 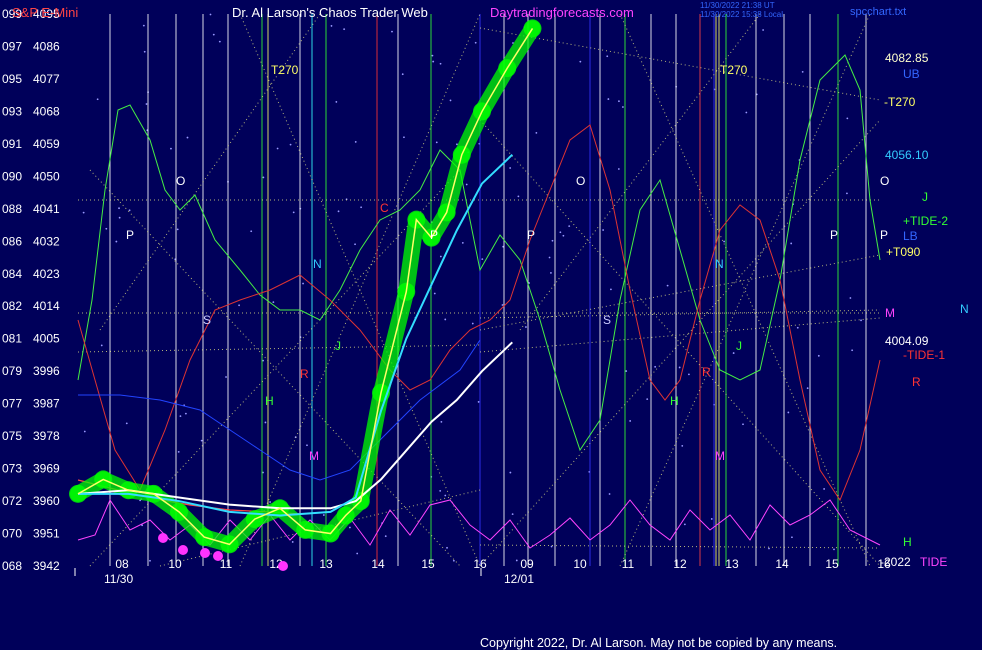 What do you see at coordinates (782, 564) in the screenshot?
I see `x-tick-label: 14` at bounding box center [782, 564].